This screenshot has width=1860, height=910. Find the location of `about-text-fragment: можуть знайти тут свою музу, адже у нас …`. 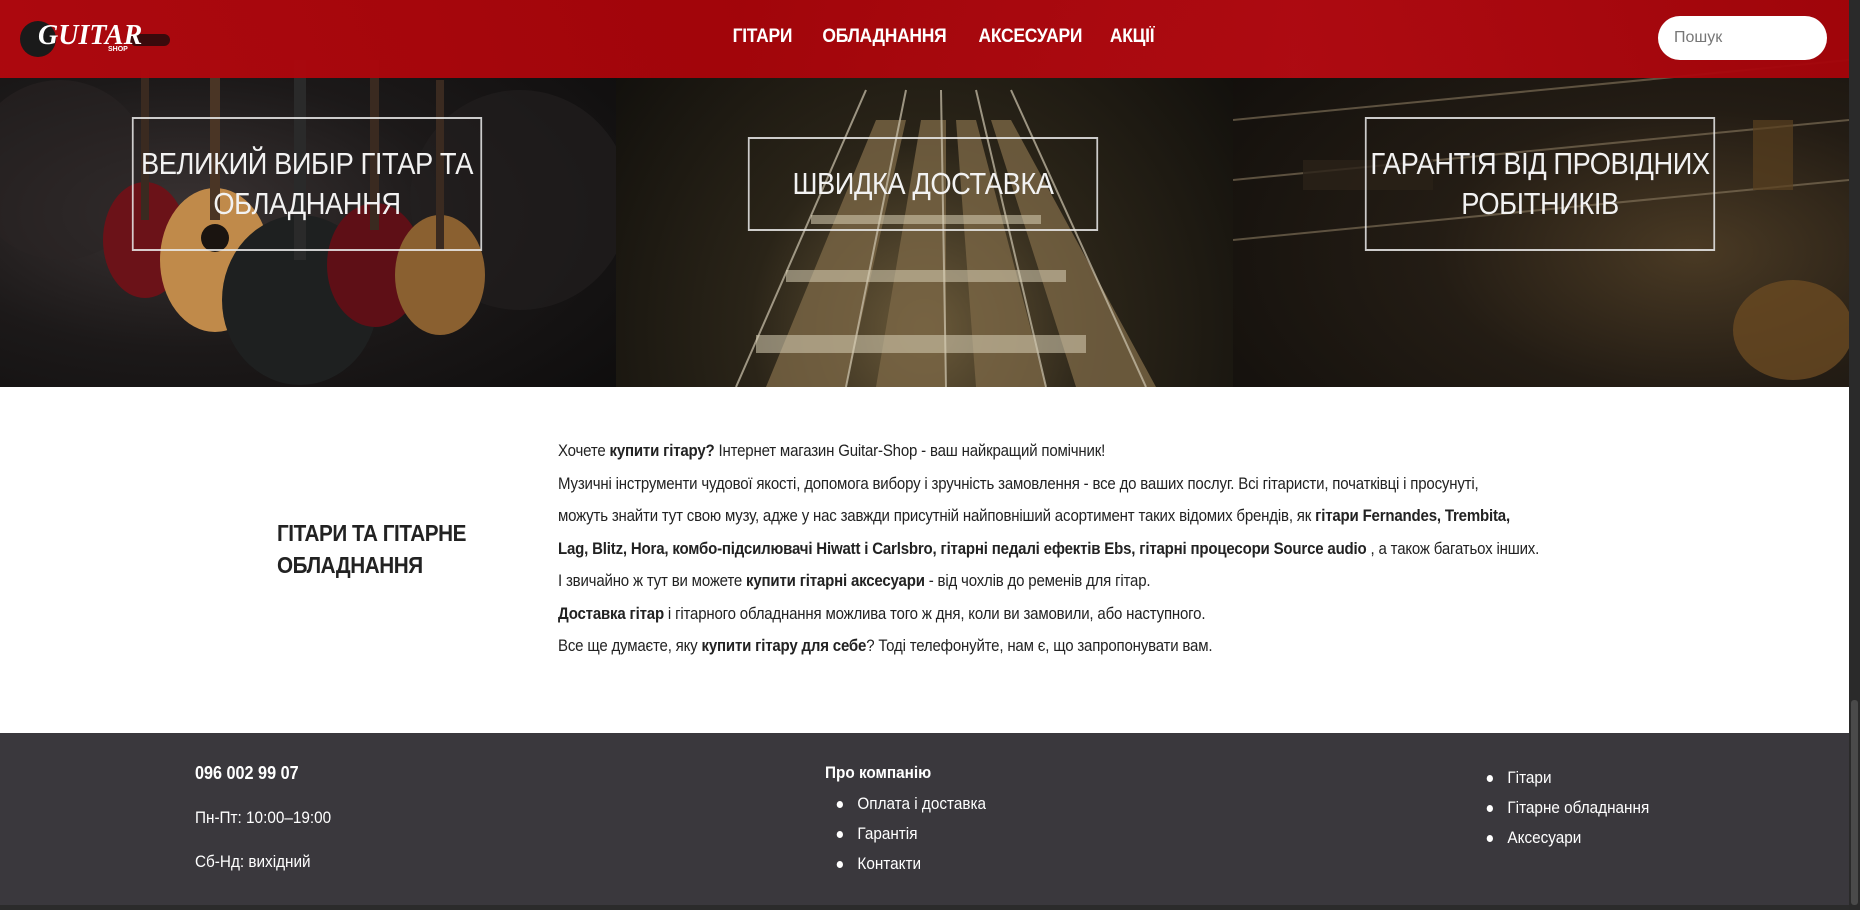

about-text-fragment: можуть знайти тут свою музу, адже у нас … is located at coordinates (937, 516).